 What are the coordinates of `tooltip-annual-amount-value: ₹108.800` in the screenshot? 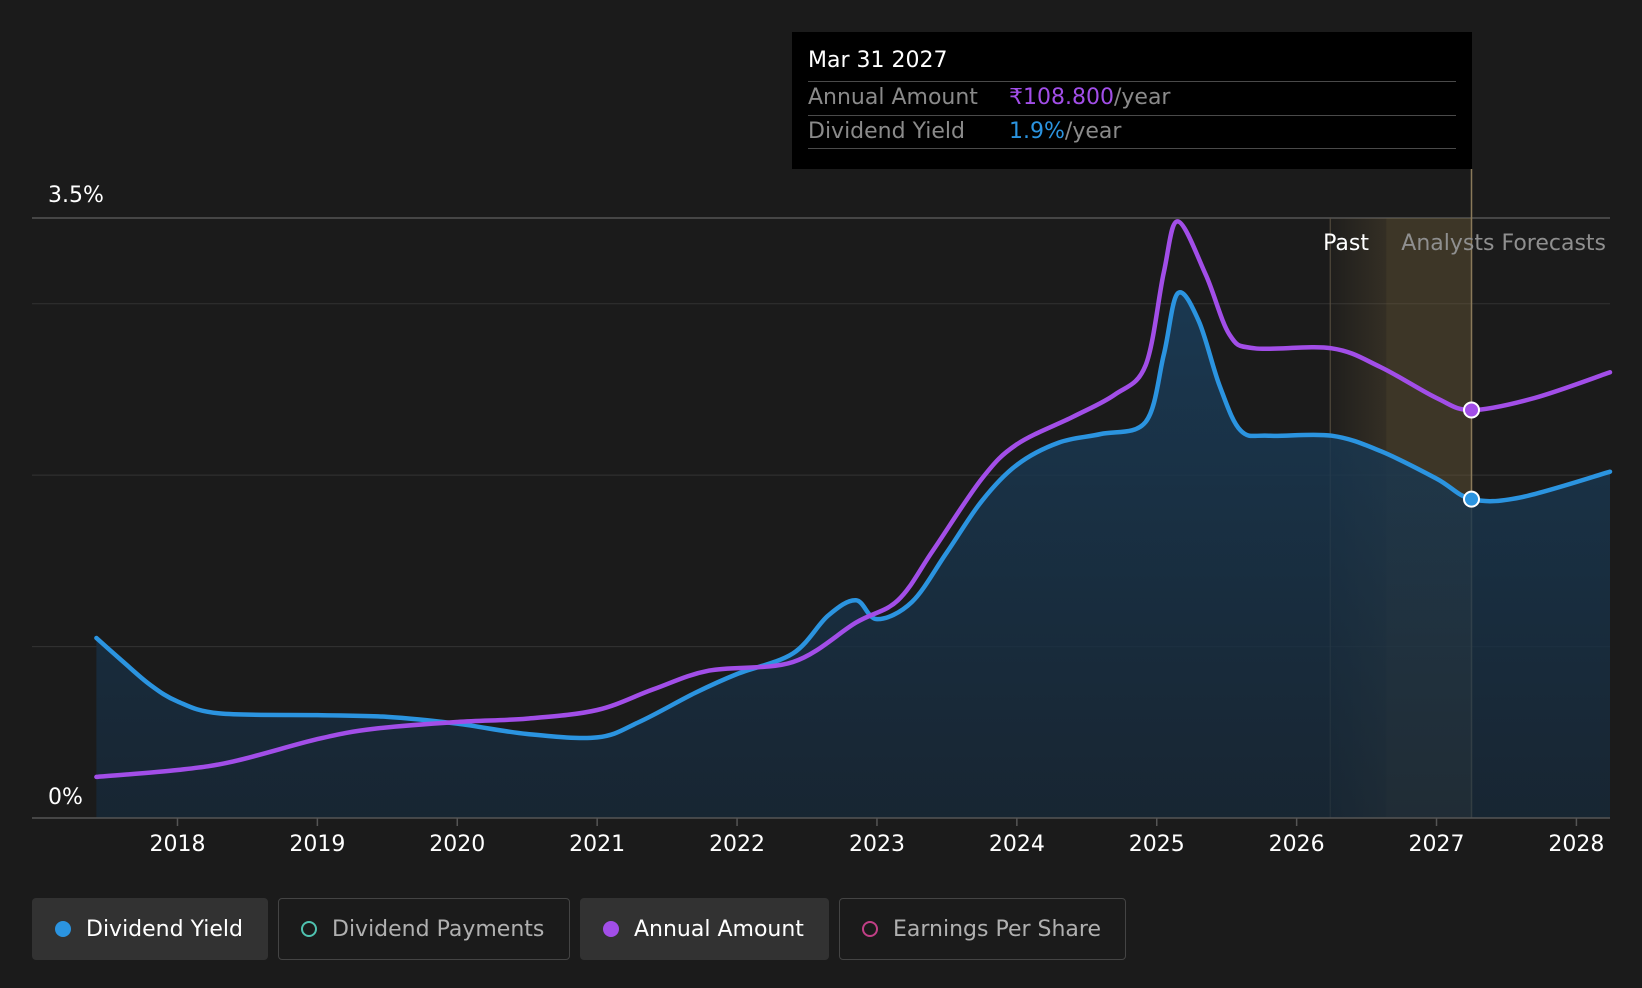 It's located at (1061, 97).